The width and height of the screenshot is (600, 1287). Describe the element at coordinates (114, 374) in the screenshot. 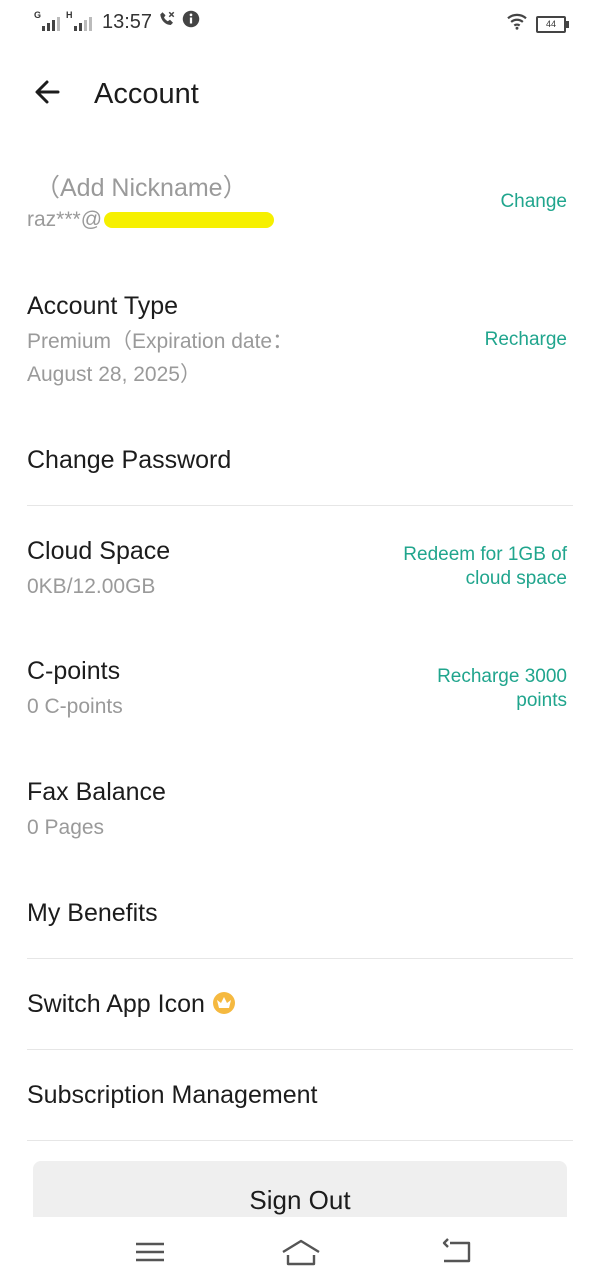

I see `account-type-value-line2: August 28, 2025）` at that location.